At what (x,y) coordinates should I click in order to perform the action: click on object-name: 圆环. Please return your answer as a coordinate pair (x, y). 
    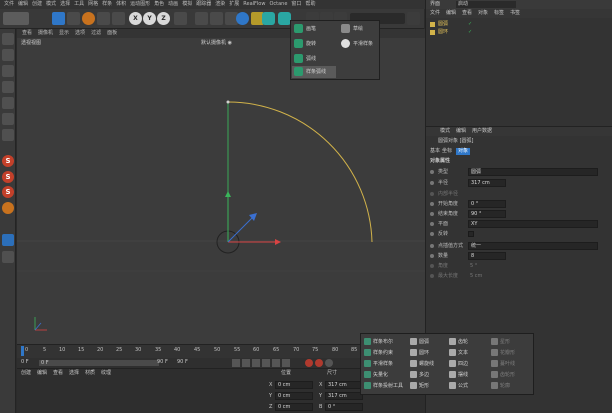
    Looking at the image, I should click on (443, 32).